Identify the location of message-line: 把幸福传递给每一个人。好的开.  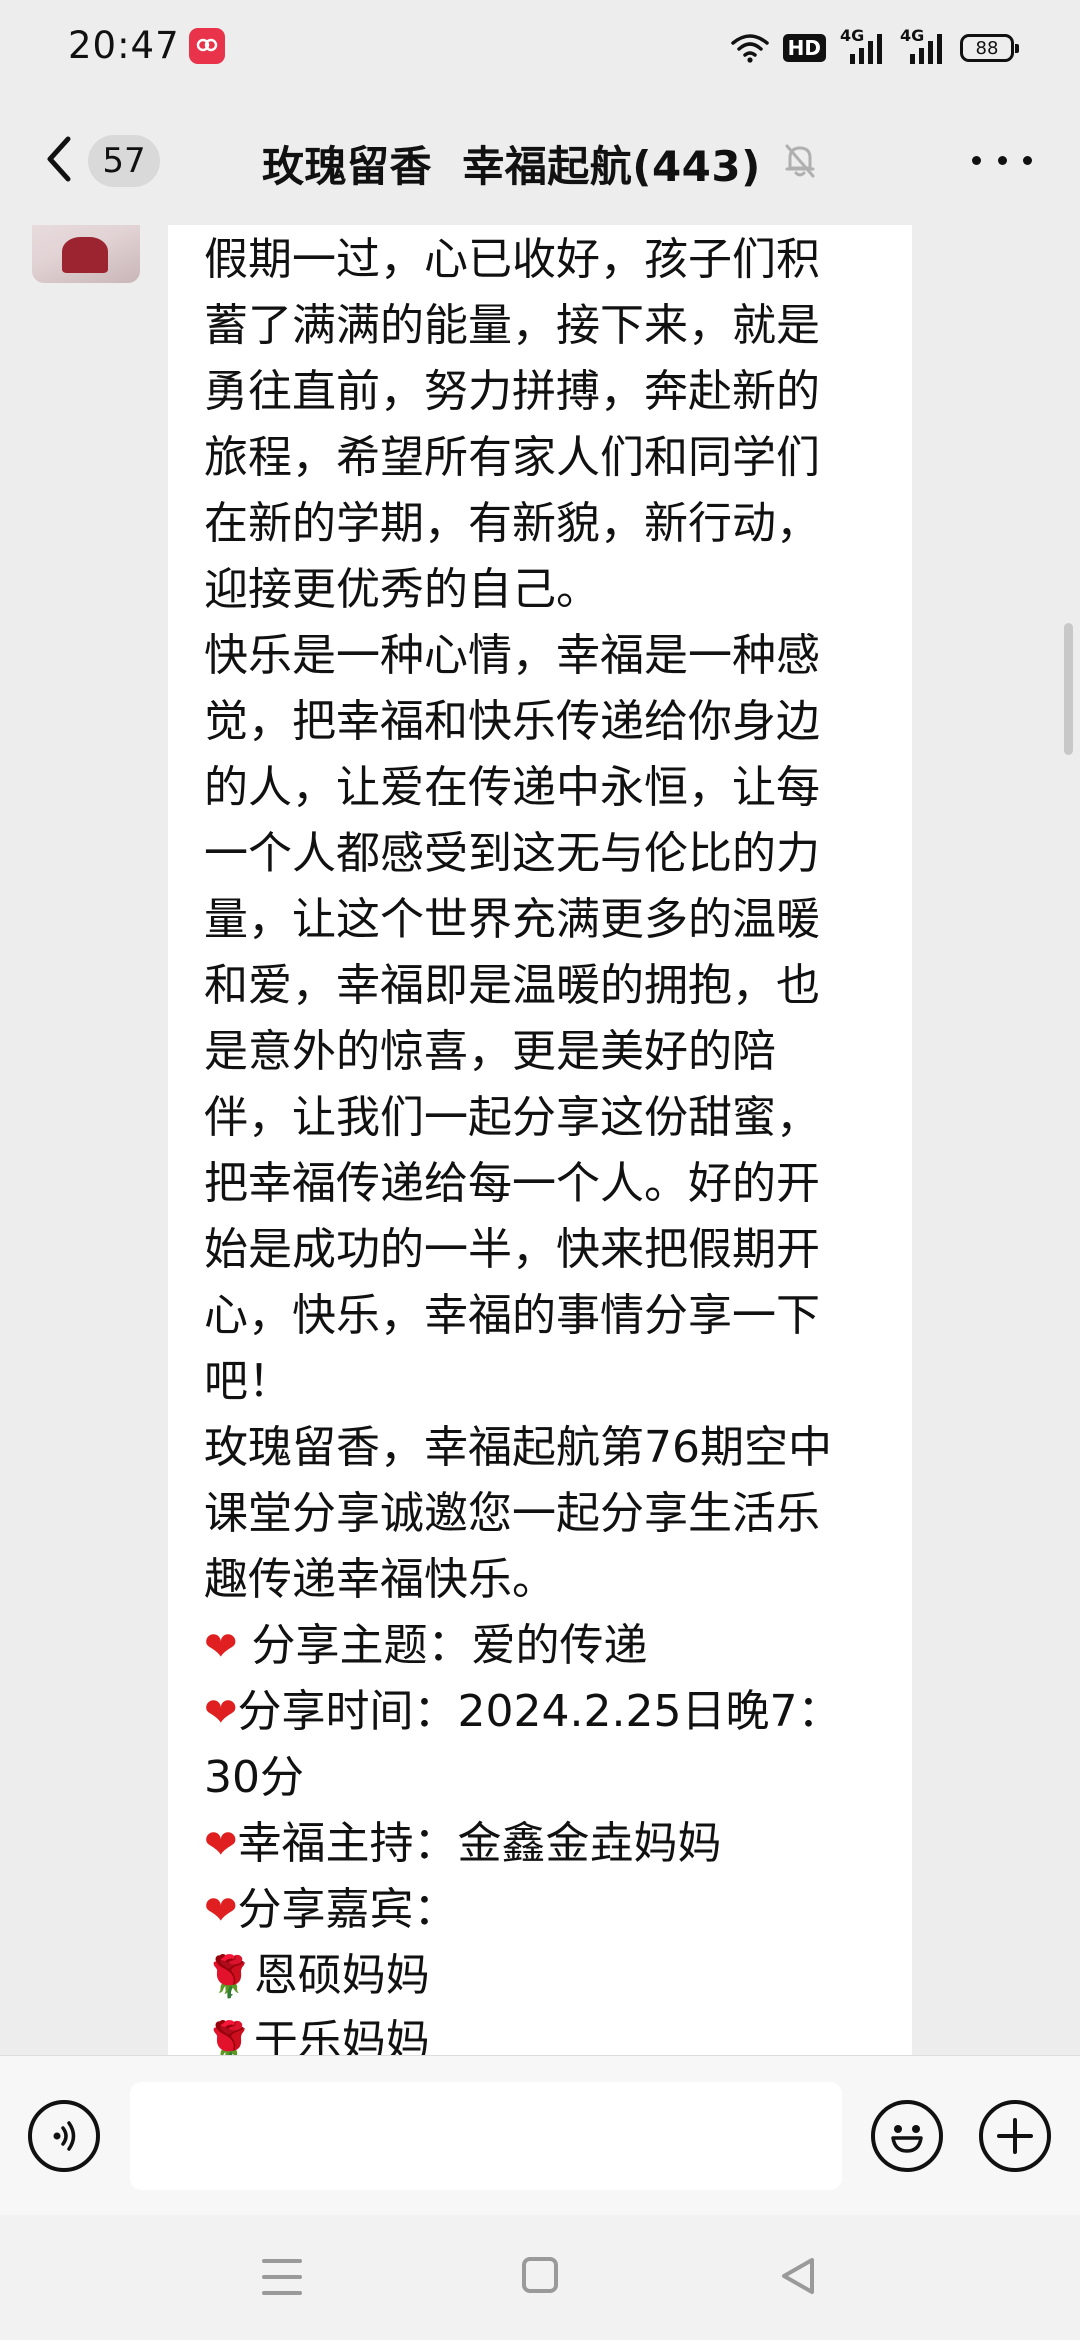
(512, 1183).